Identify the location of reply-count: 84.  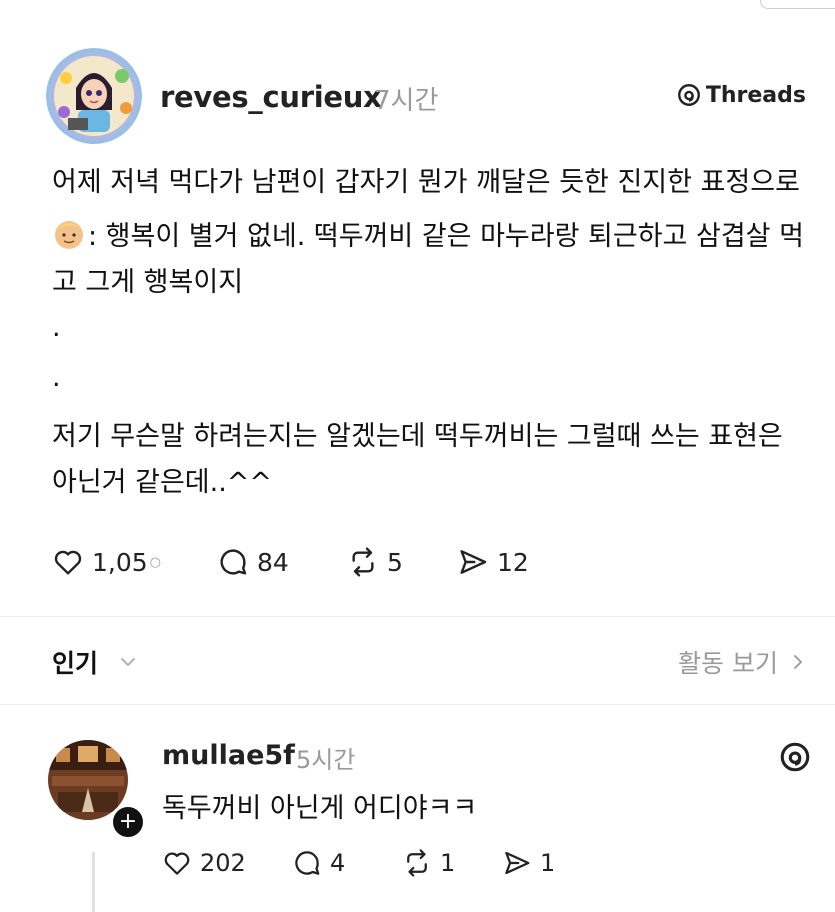
(273, 562).